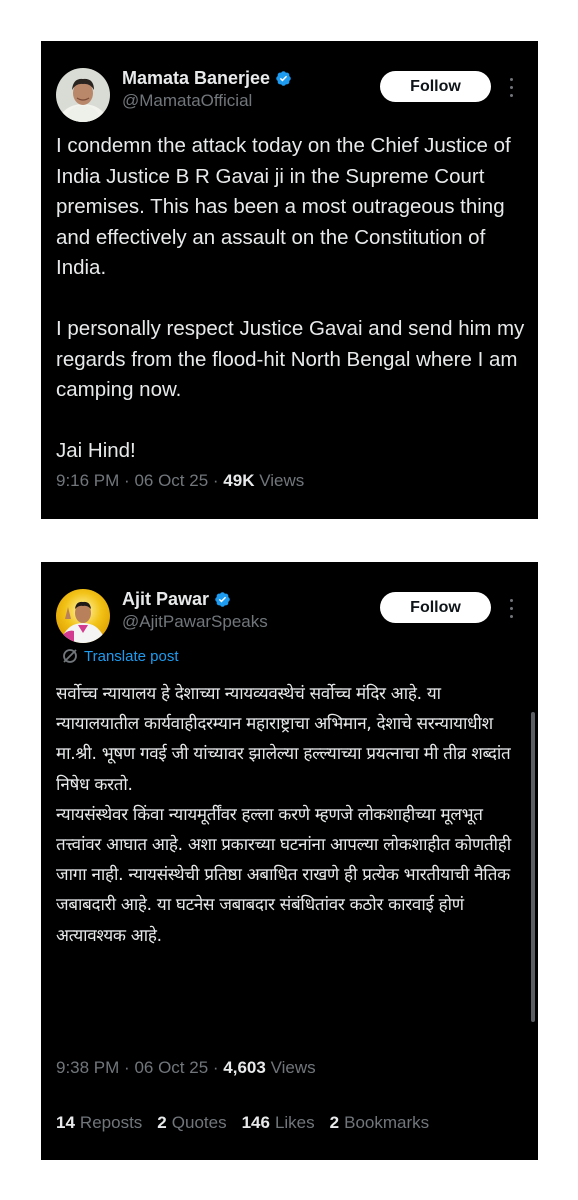 This screenshot has width=578, height=1200. I want to click on author-name-text: Ajit Pawar, so click(165, 599).